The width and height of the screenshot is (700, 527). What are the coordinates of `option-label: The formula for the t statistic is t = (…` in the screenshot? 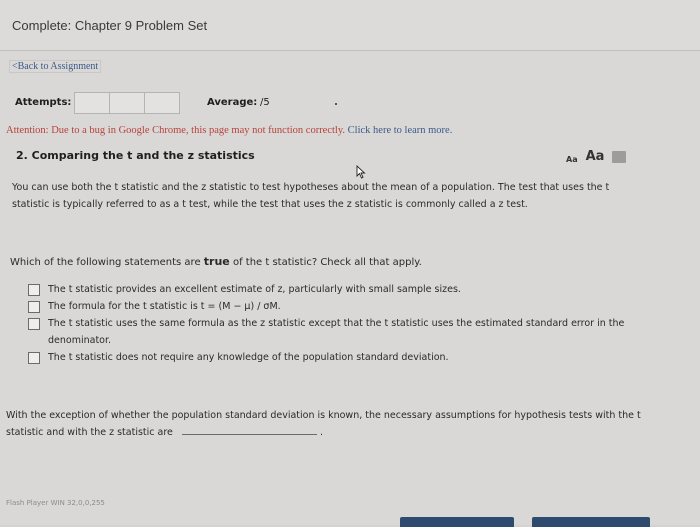 It's located at (164, 306).